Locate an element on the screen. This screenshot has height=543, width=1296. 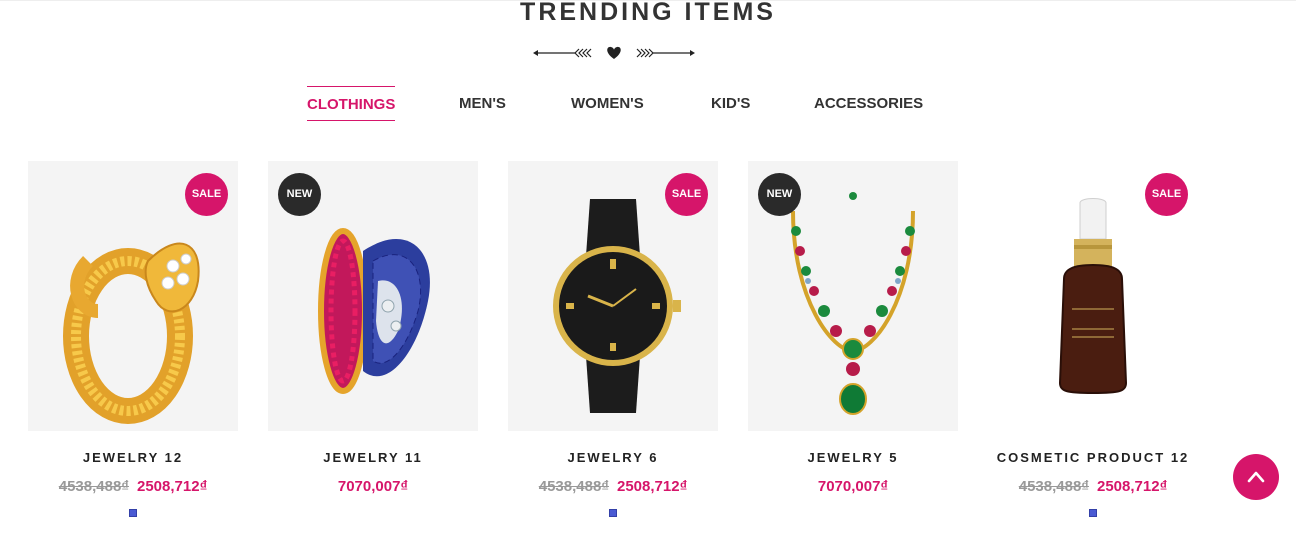
product-card: SALE JEWELRY 12 4538,488₫ 2508,712₫ is located at coordinates (133, 339).